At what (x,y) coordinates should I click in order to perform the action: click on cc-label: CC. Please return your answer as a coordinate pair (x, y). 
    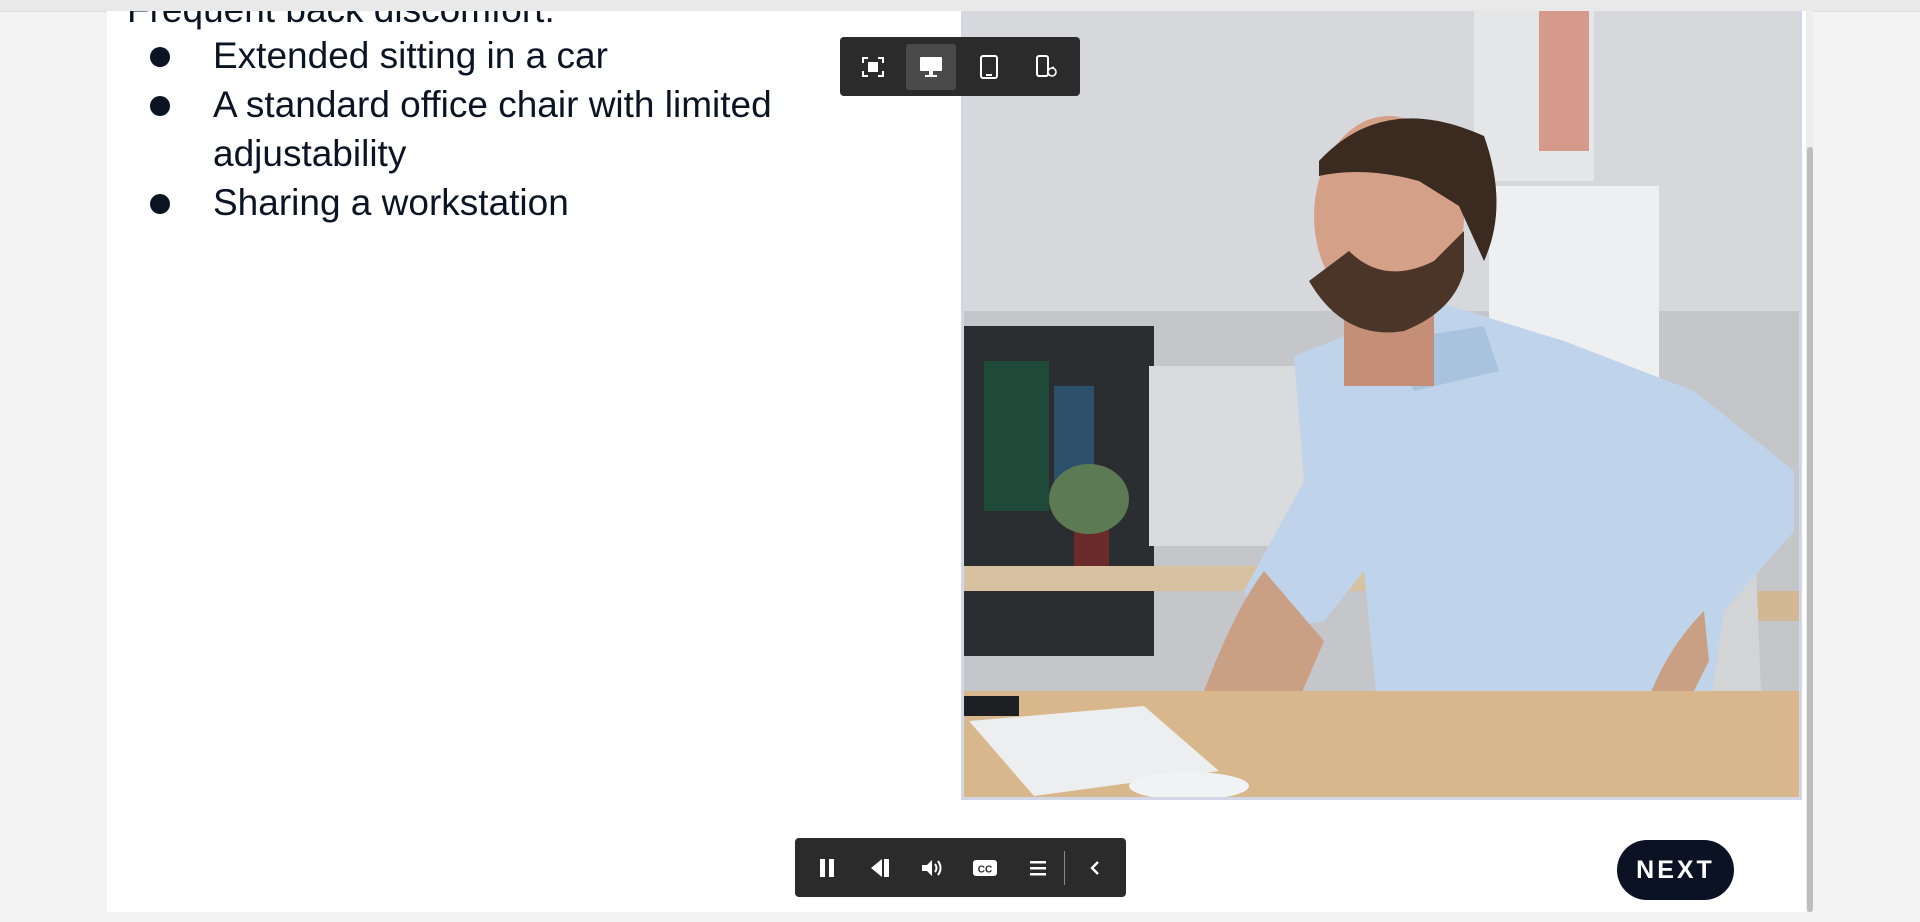
    Looking at the image, I should click on (985, 869).